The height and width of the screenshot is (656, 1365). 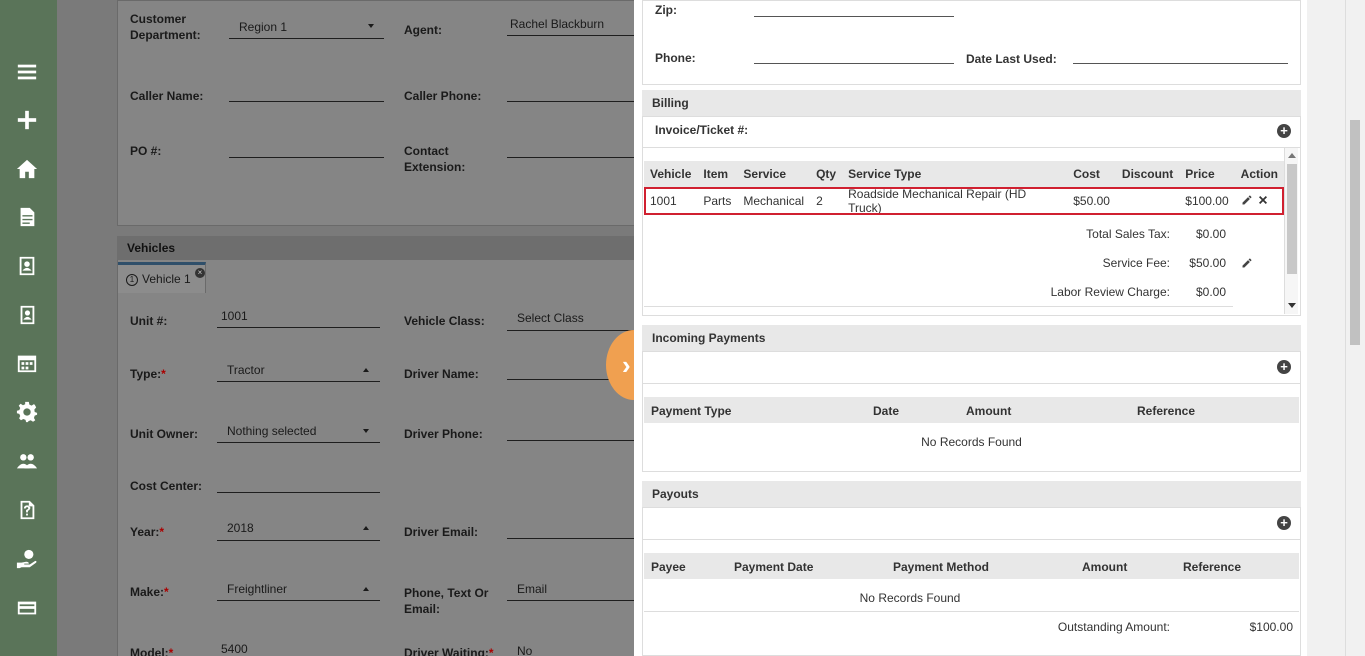 What do you see at coordinates (27, 363) in the screenshot?
I see `calendar-icon` at bounding box center [27, 363].